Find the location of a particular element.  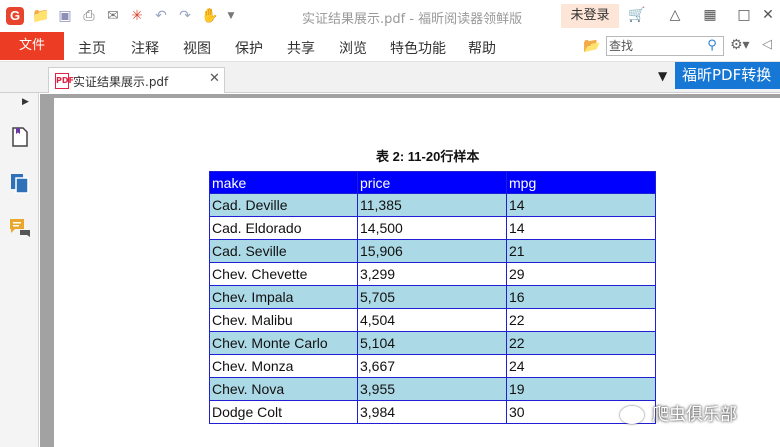

table-row: Chev. Monte Carlo 5,104 22 is located at coordinates (432, 343).